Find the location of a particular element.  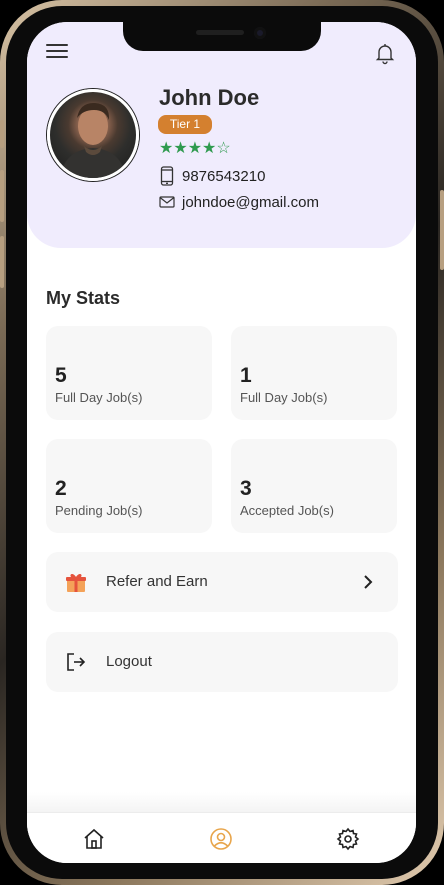

speaker-grille is located at coordinates (220, 32).